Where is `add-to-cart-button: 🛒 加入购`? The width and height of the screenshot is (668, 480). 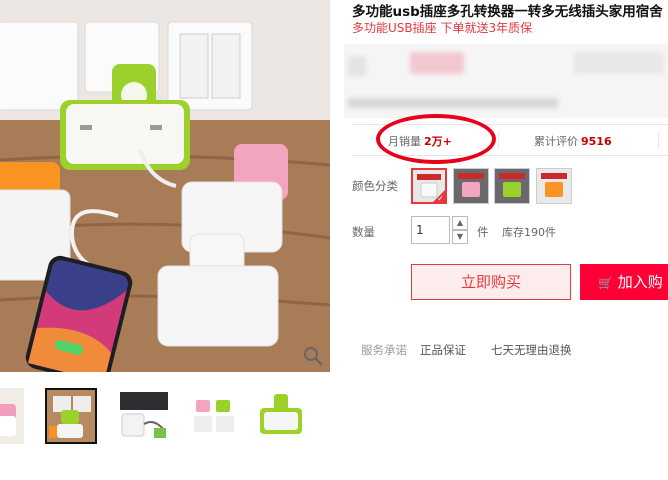
add-to-cart-button: 🛒 加入购 is located at coordinates (624, 282).